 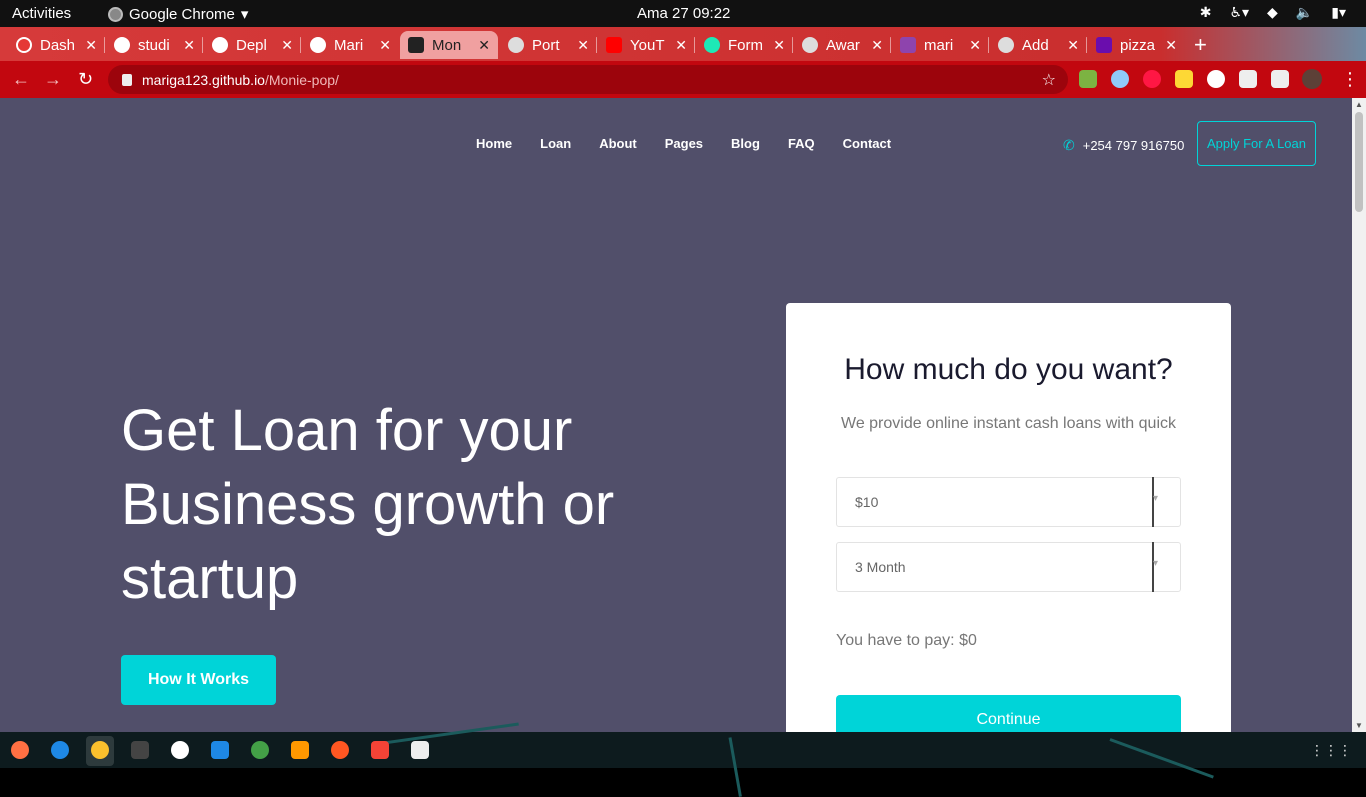 I want to click on system-tray: ✱ ♿▾ ◆ 🔈 ▮▾, so click(x=1273, y=12).